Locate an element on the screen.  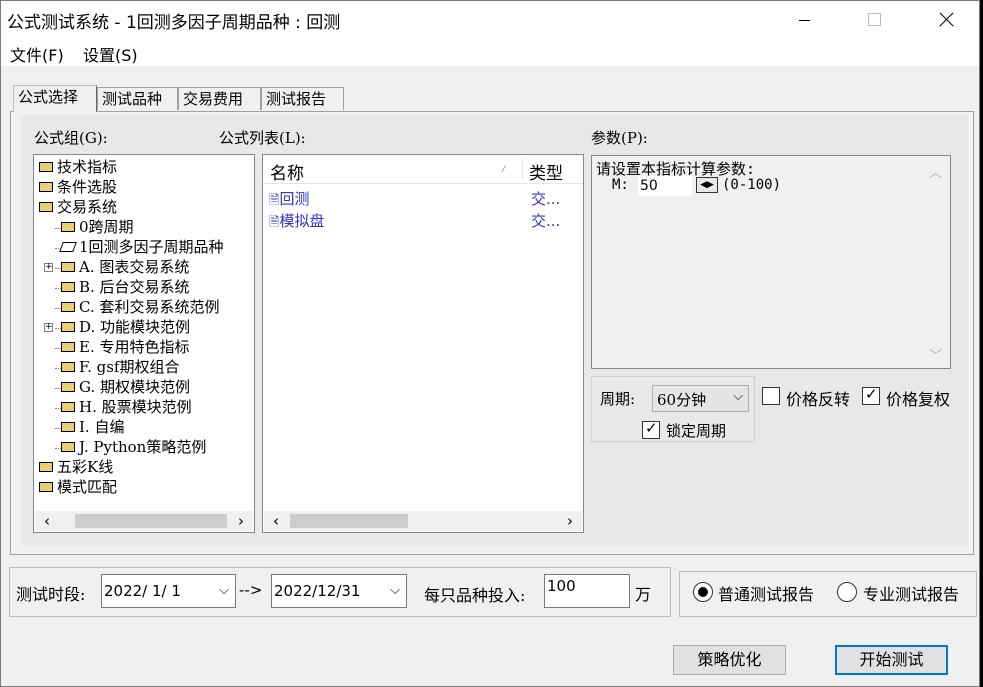
report-pro-label: 专业测试报告 is located at coordinates (911, 594).